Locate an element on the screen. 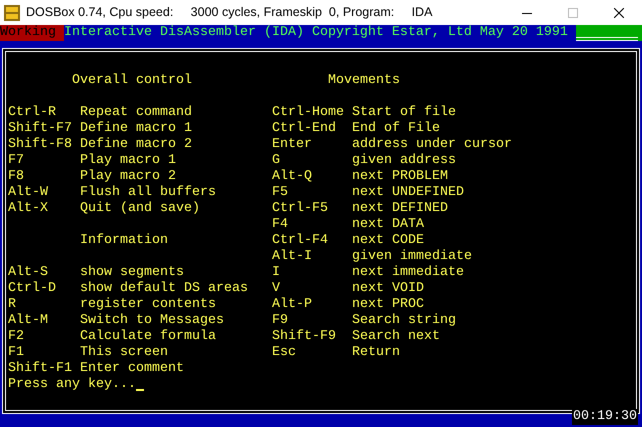 The width and height of the screenshot is (642, 427). shortcut-key: F2 is located at coordinates (44, 337).